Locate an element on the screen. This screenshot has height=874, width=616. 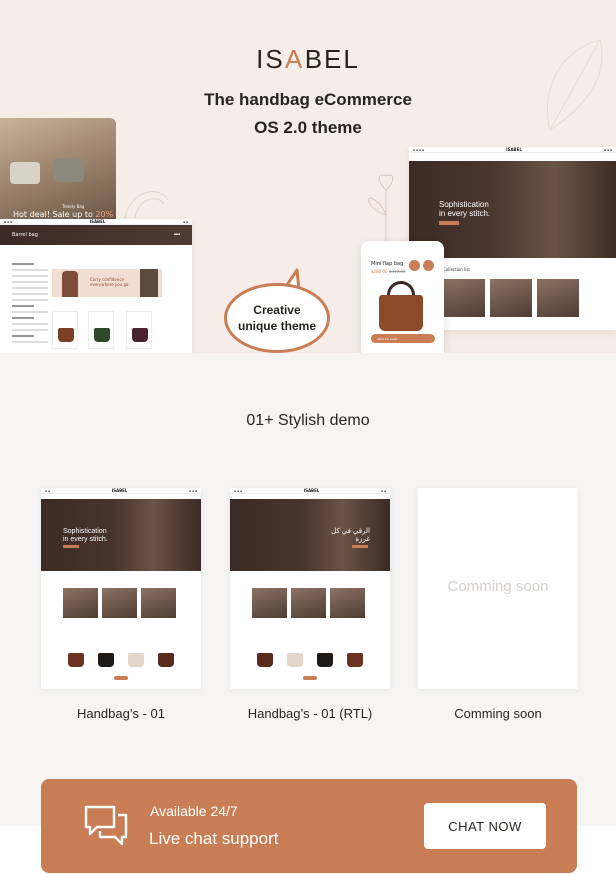
demo-label-handbags-01: Handbag’s - 01 is located at coordinates (121, 713).